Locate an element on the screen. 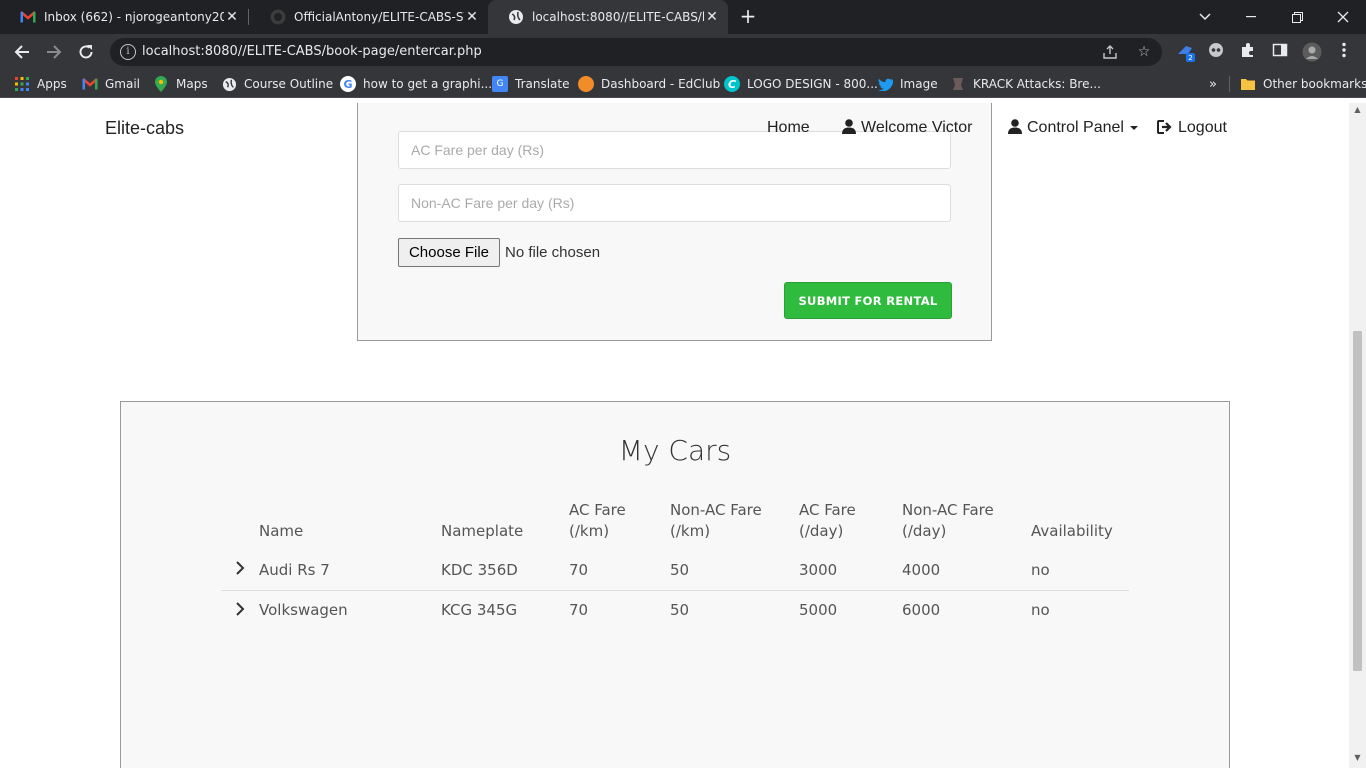 The height and width of the screenshot is (768, 1366). reload-icon is located at coordinates (86, 52).